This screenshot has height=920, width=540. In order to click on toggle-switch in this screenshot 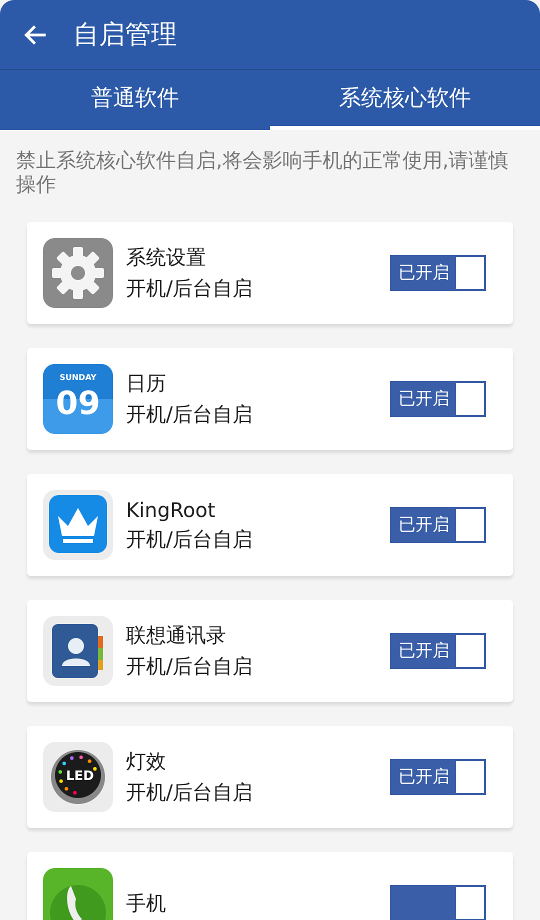, I will do `click(438, 902)`.